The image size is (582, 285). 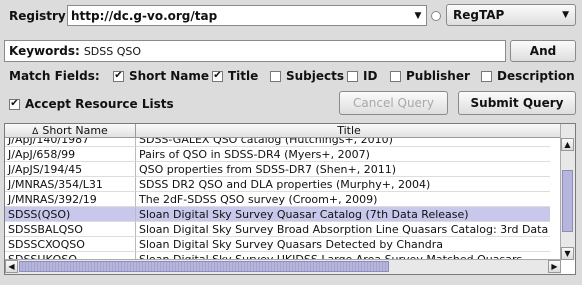 What do you see at coordinates (40, 16) in the screenshot?
I see `registry-label: Registry:` at bounding box center [40, 16].